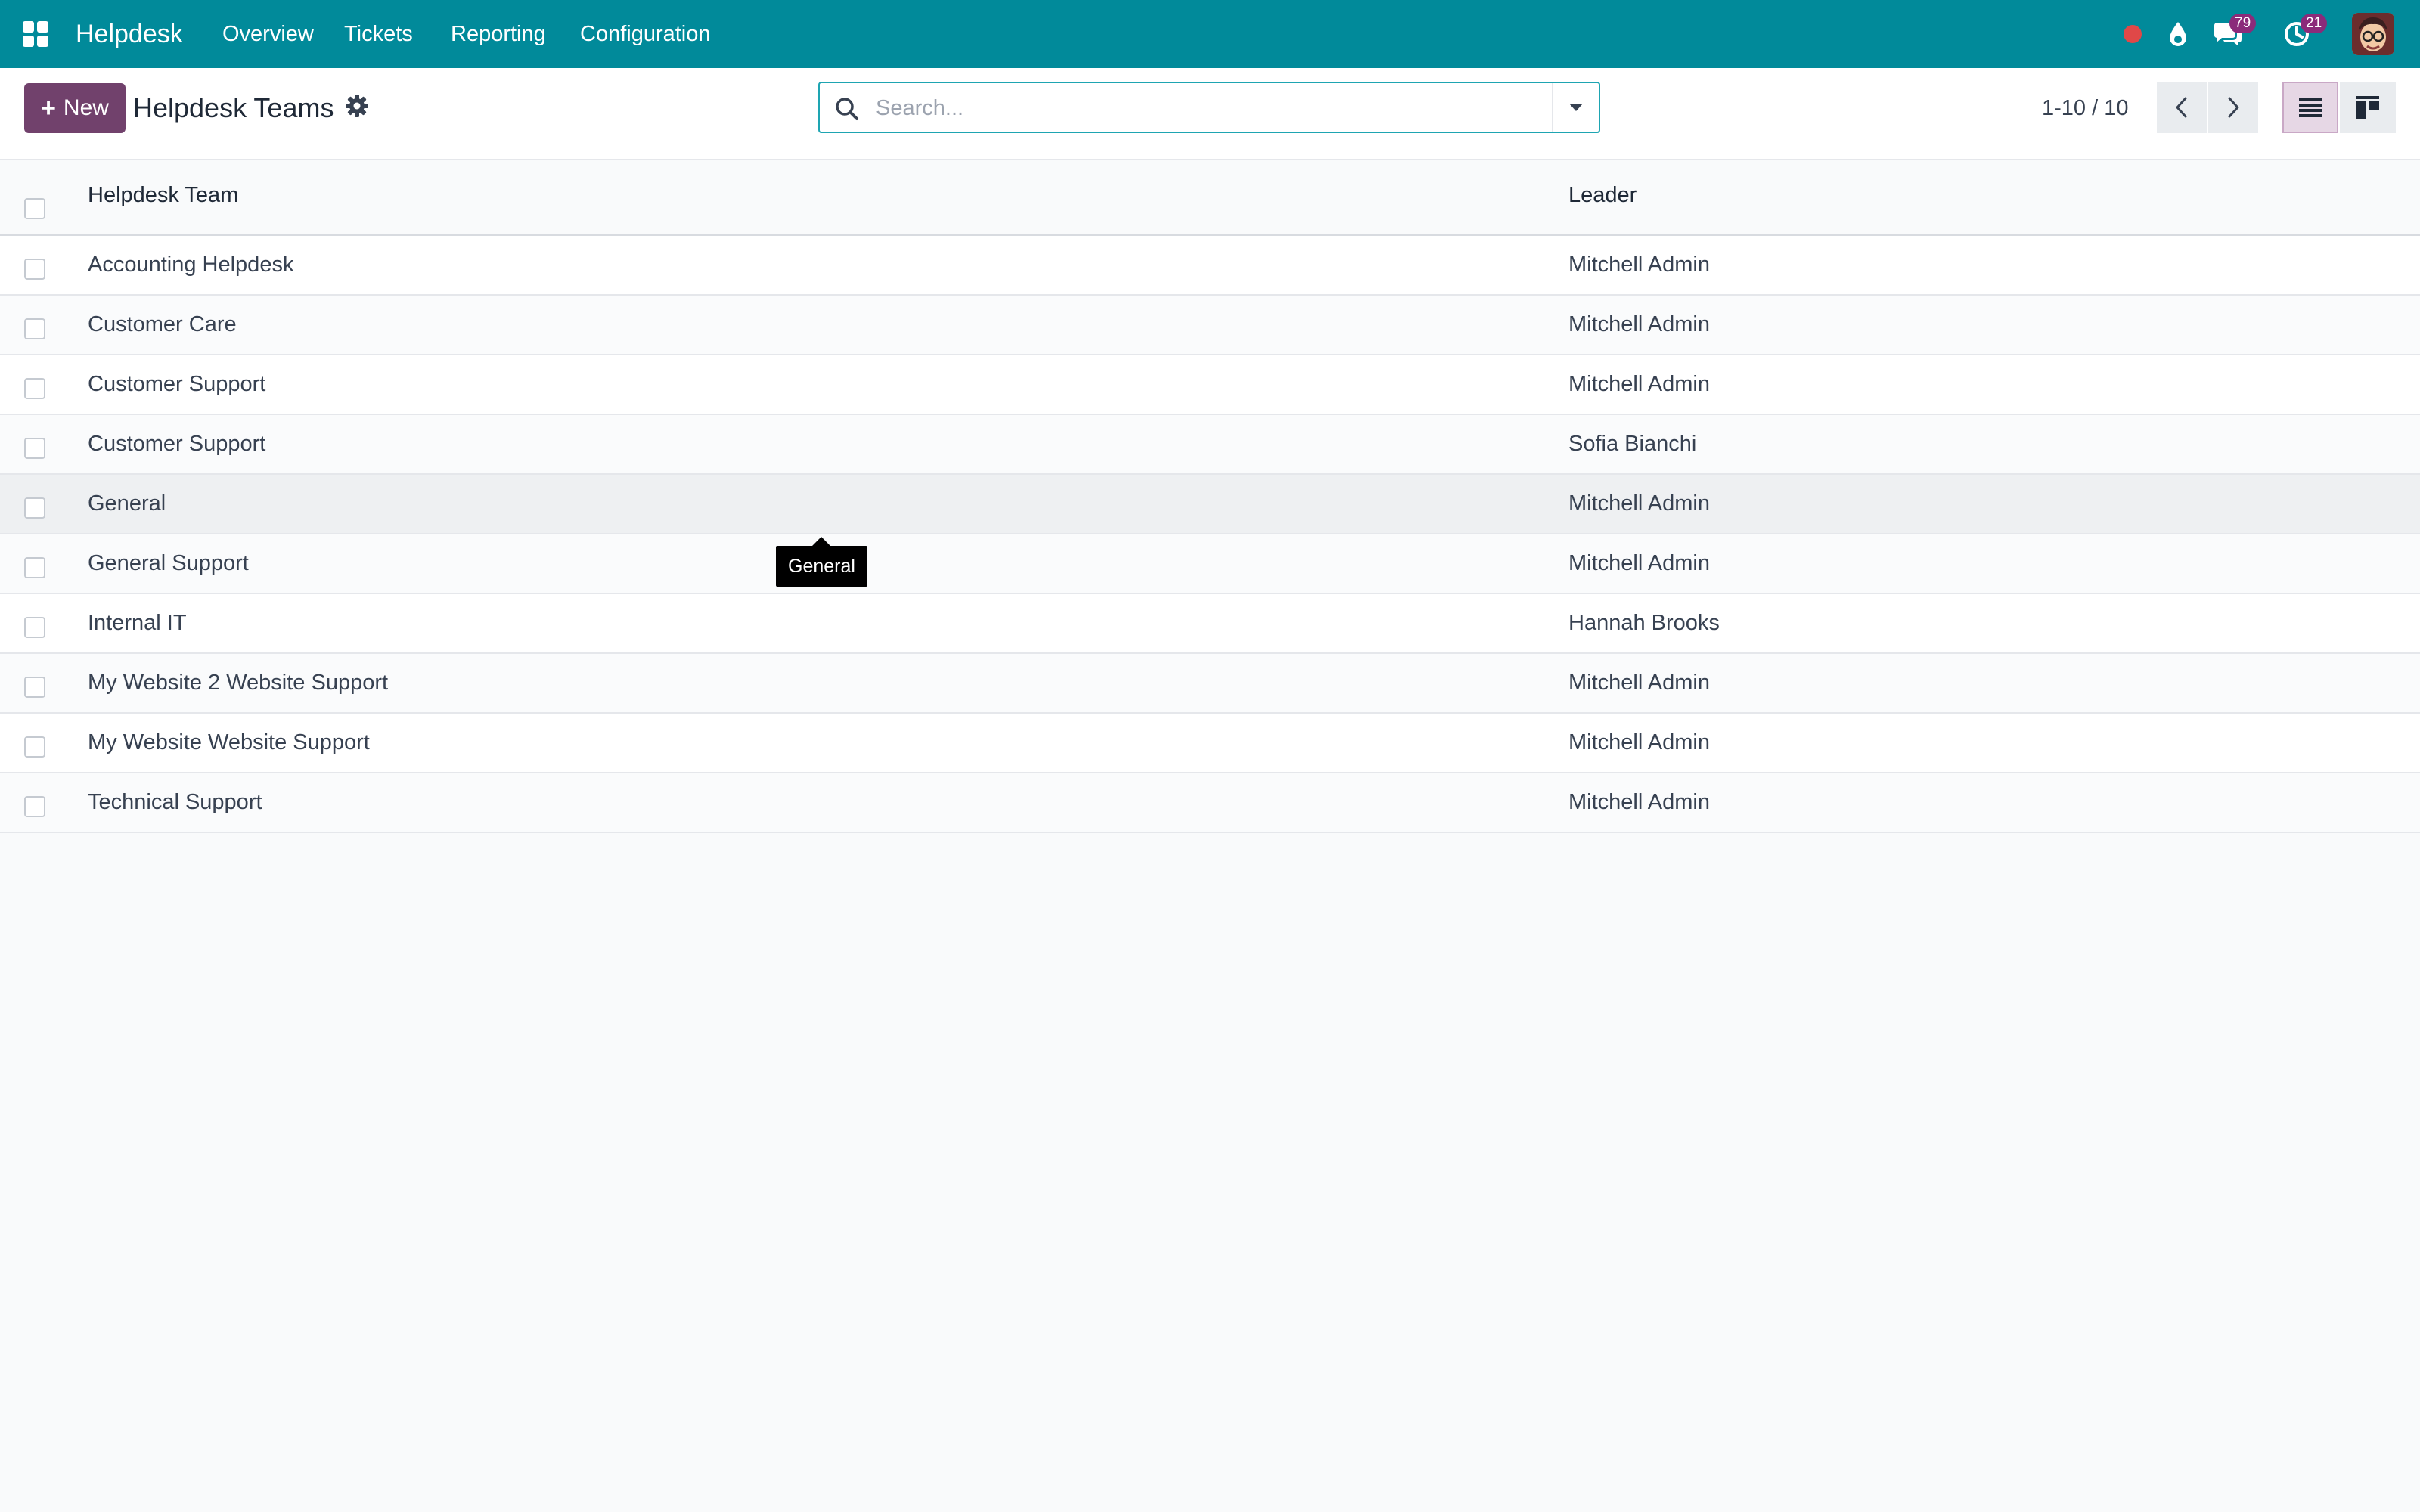  Describe the element at coordinates (175, 802) in the screenshot. I see `team-name-cell: Technical Support` at that location.